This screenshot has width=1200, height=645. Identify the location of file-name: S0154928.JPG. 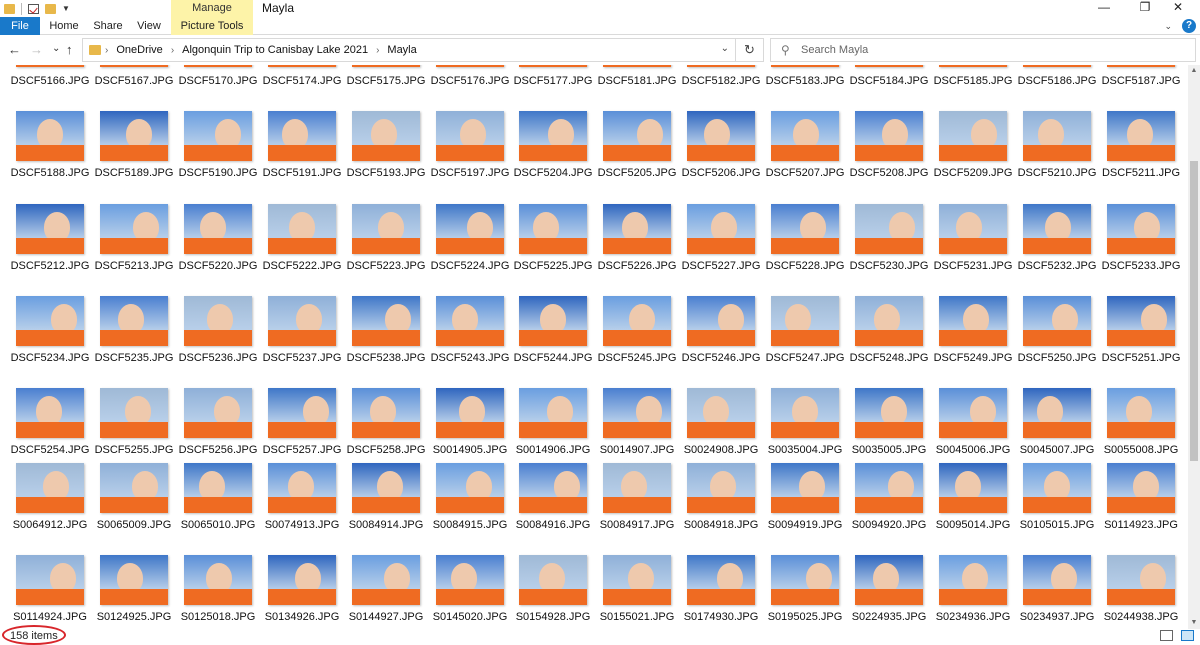
(553, 617).